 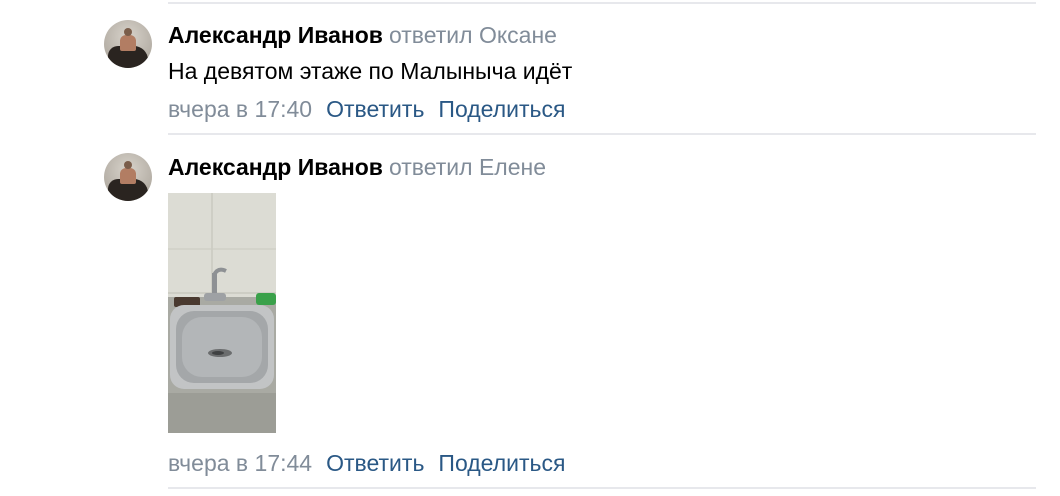 I want to click on comment-header: Александр Иванов ответил Елене, so click(x=357, y=167).